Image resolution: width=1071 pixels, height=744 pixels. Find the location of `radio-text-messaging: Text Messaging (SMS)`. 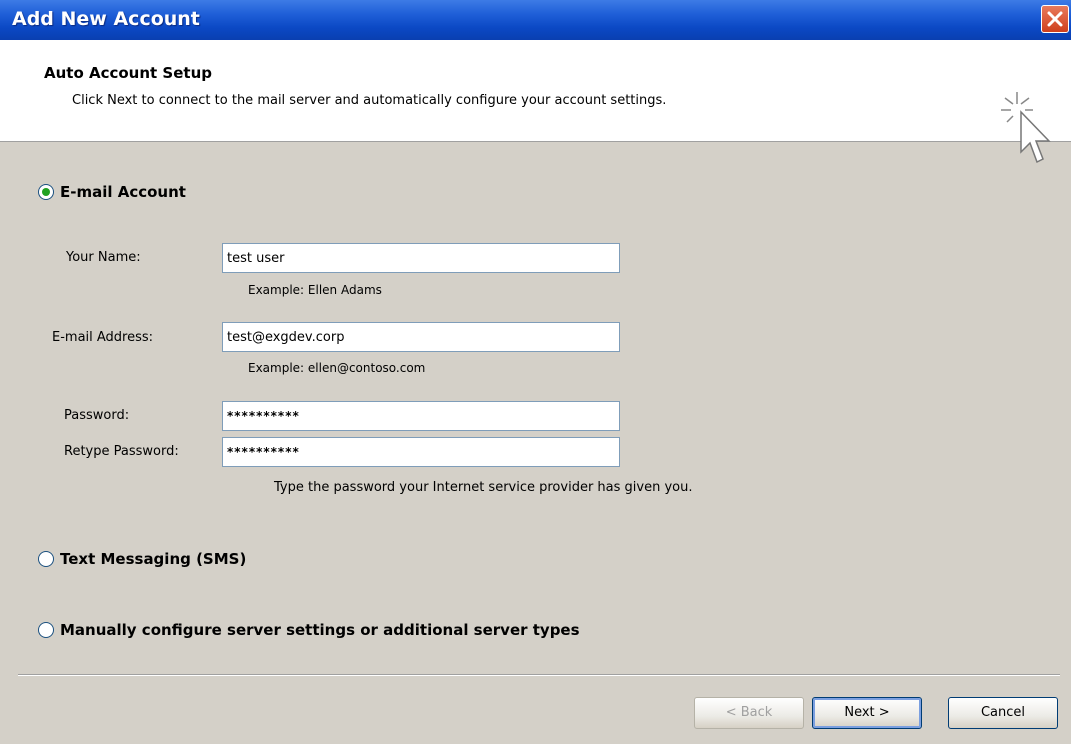

radio-text-messaging: Text Messaging (SMS) is located at coordinates (142, 559).